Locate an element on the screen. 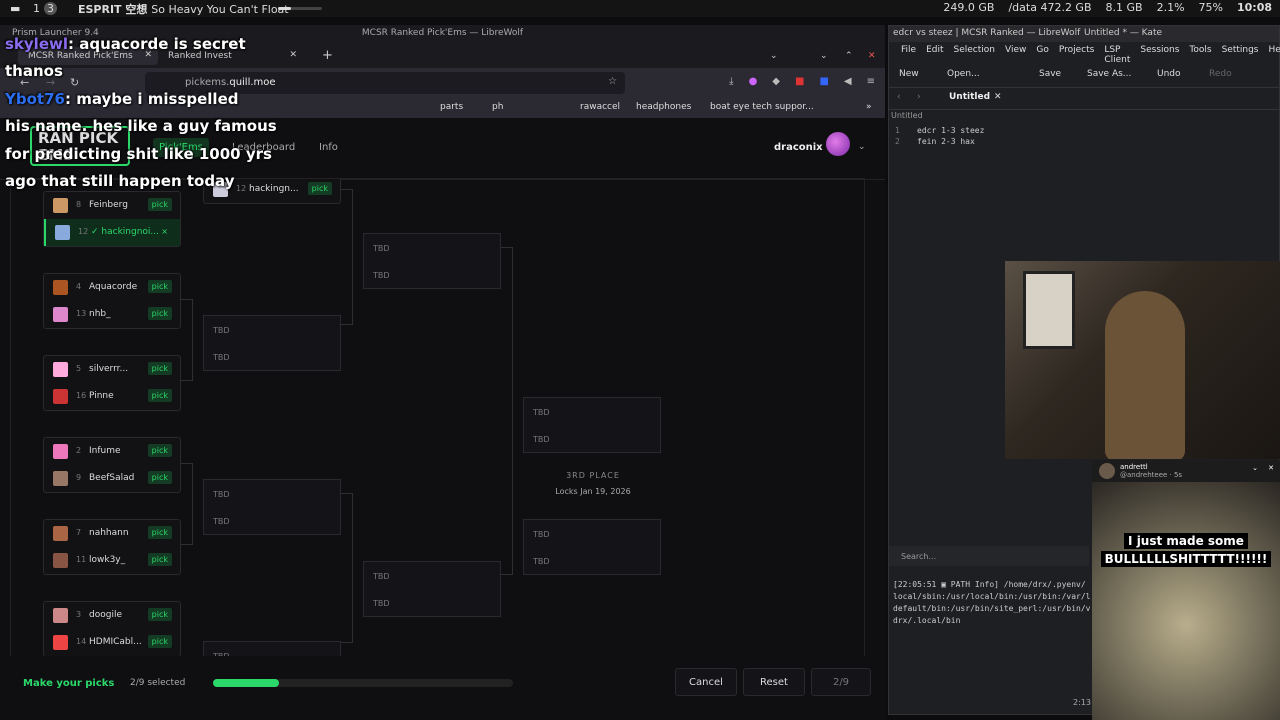 The width and height of the screenshot is (1280, 720). bookmark-headphones: headphones is located at coordinates (663, 107).